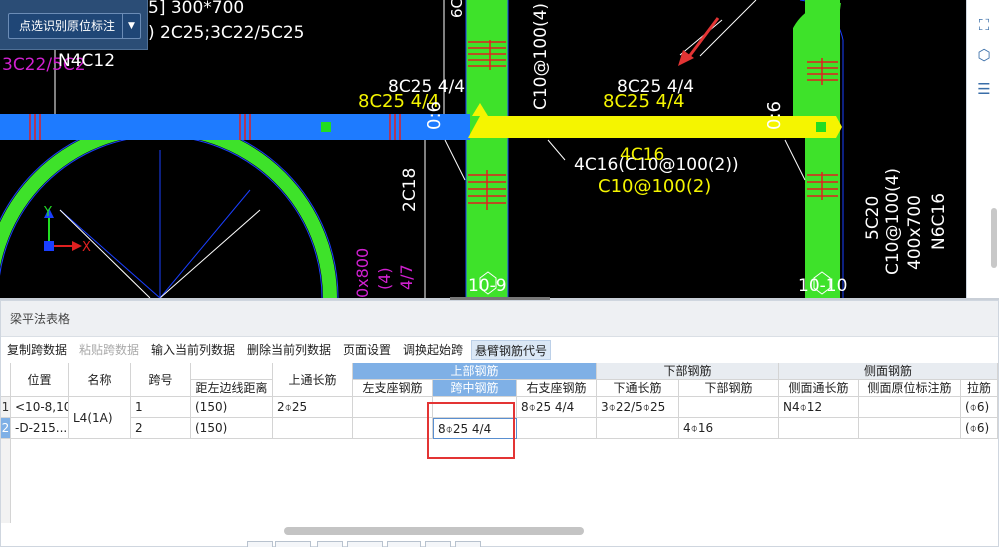  Describe the element at coordinates (644, 101) in the screenshot. I see `cad-text-span-right-yellow: 8C25 4/4` at that location.